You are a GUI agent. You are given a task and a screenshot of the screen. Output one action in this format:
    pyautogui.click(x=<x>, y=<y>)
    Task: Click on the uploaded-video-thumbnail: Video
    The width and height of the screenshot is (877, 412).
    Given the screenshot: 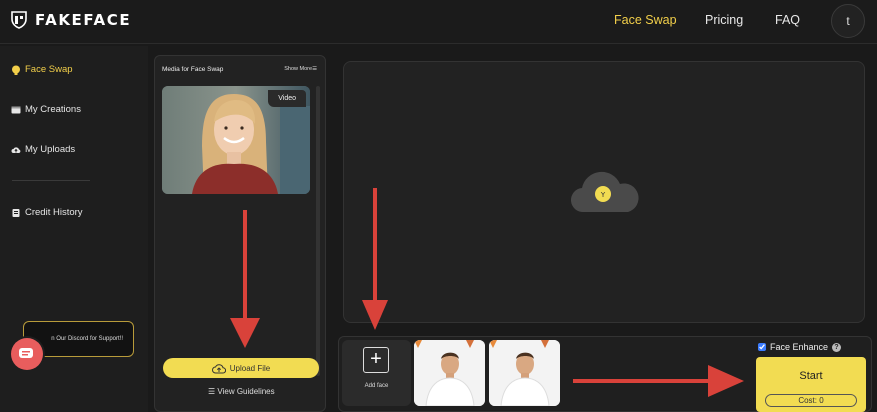 What is the action you would take?
    pyautogui.click(x=236, y=140)
    